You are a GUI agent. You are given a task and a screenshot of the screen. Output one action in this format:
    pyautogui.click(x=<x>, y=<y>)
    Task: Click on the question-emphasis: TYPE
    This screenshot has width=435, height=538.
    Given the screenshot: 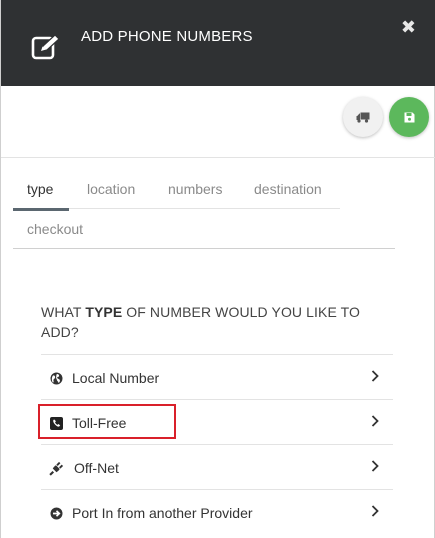 What is the action you would take?
    pyautogui.click(x=104, y=312)
    